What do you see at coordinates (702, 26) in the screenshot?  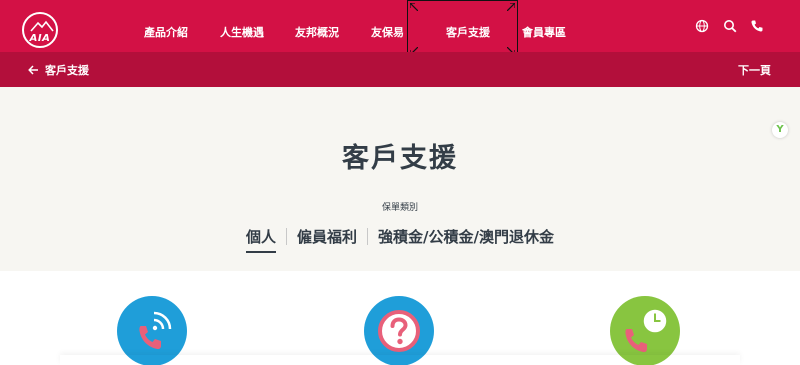 I see `globe-icon` at bounding box center [702, 26].